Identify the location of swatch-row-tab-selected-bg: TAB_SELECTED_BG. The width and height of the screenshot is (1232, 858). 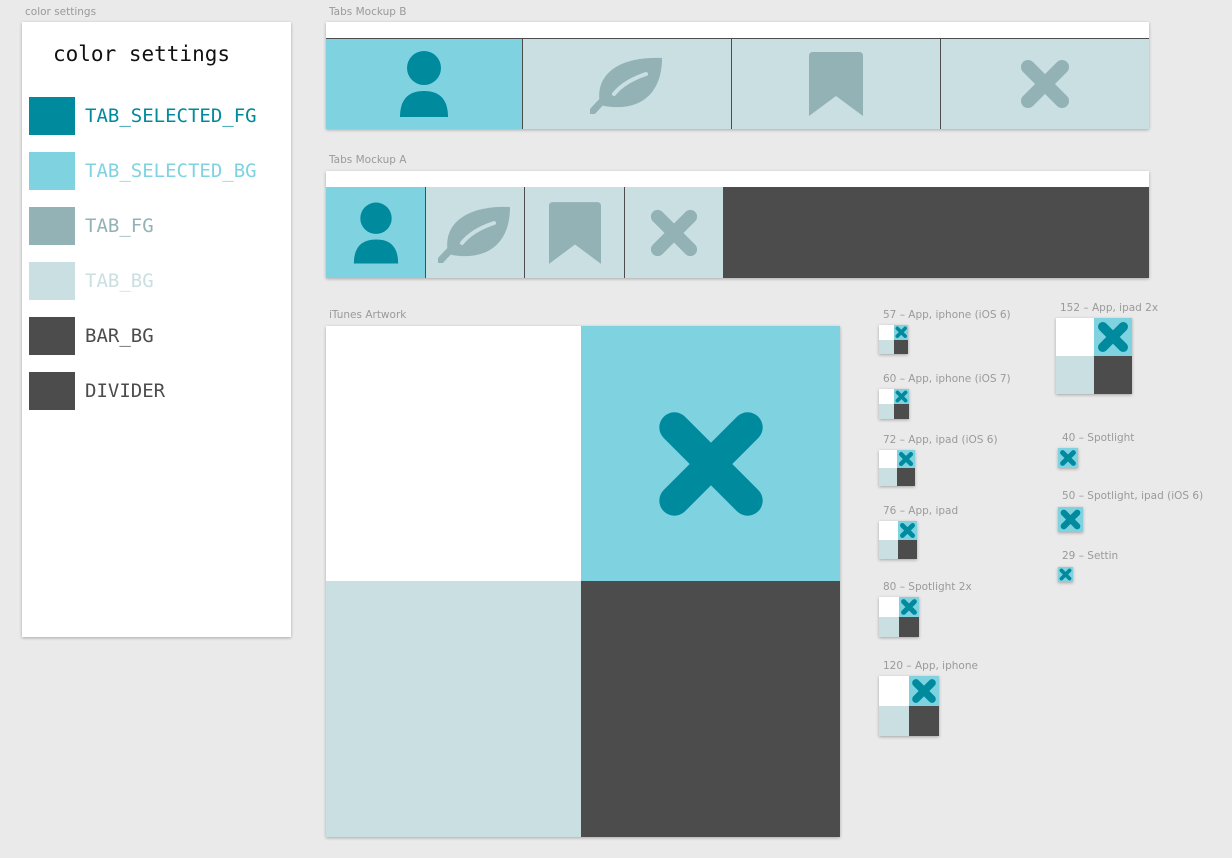
(160, 171).